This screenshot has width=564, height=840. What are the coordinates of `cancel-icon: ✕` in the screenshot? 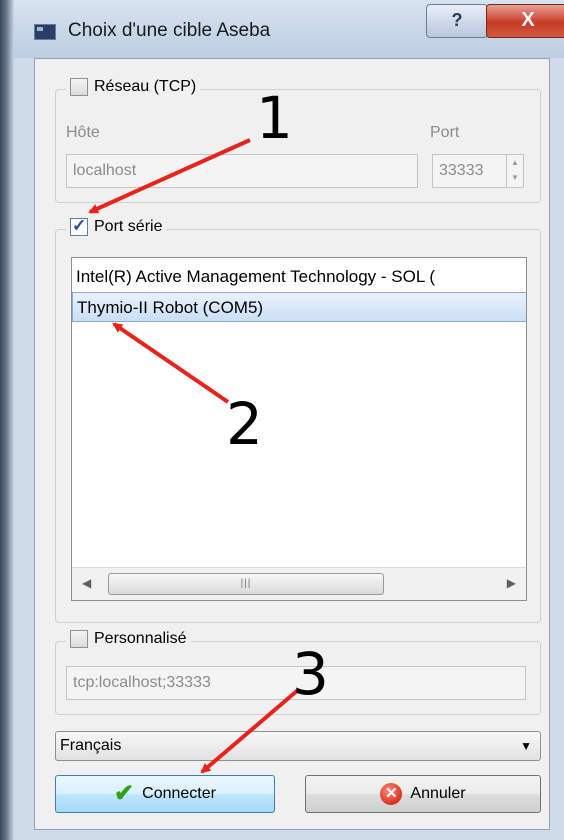 It's located at (391, 794).